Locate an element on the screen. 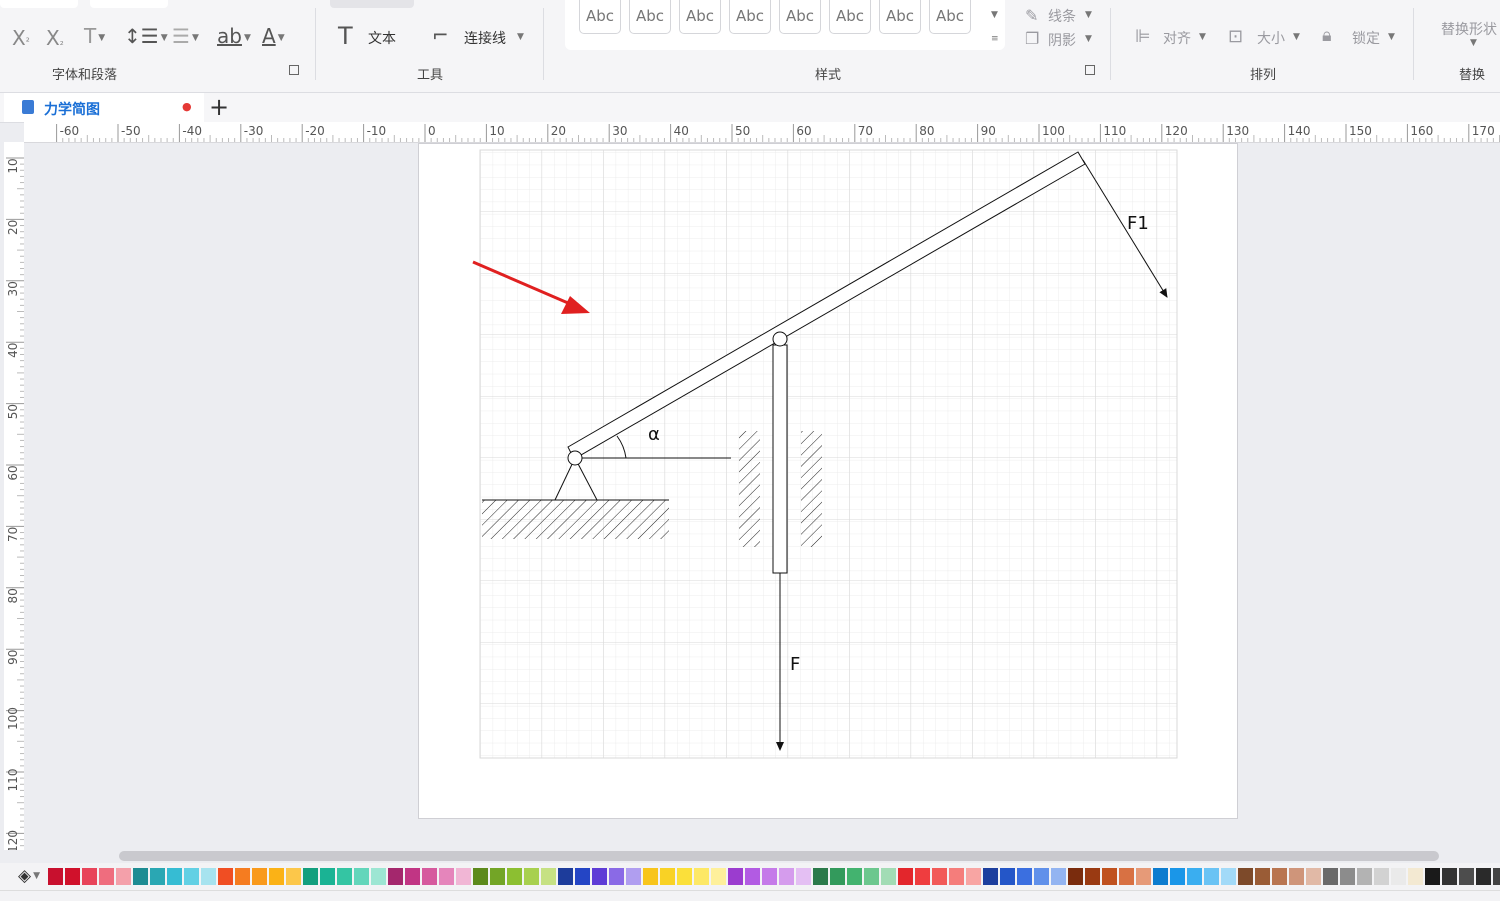 The image size is (1500, 901). status-bar is located at coordinates (750, 895).